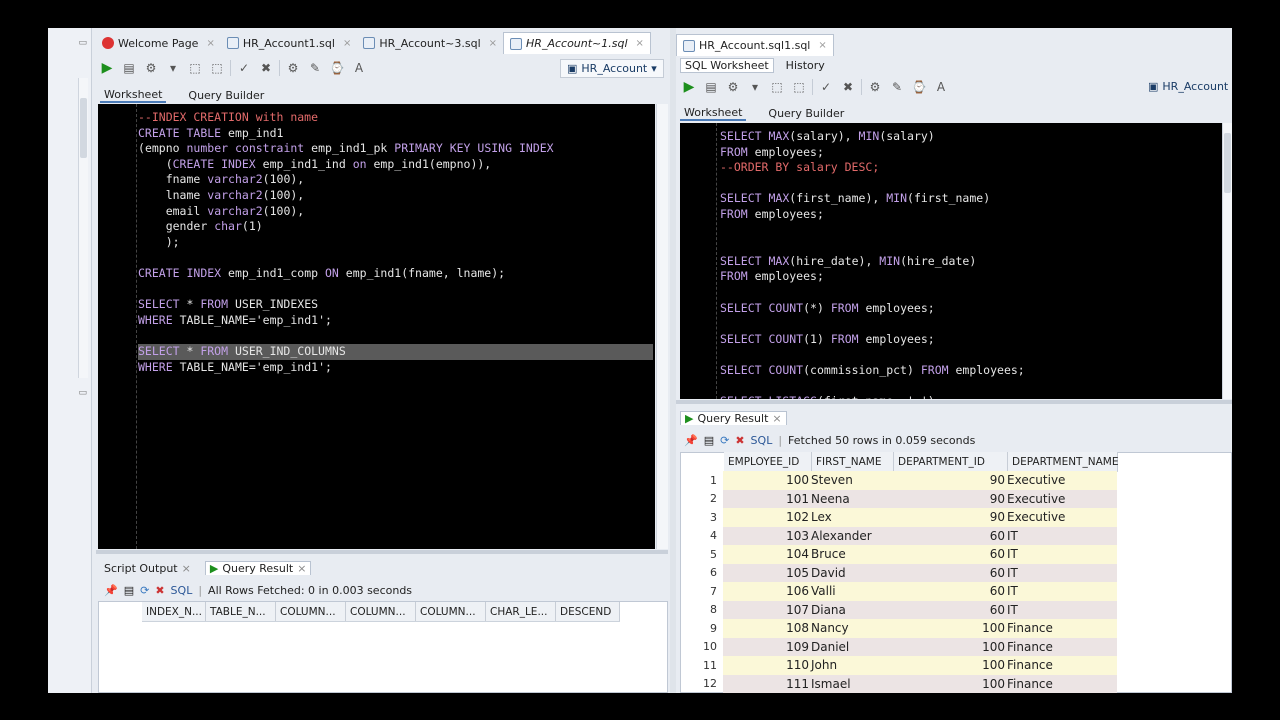  I want to click on table-cell: Executive, so click(1062, 480).